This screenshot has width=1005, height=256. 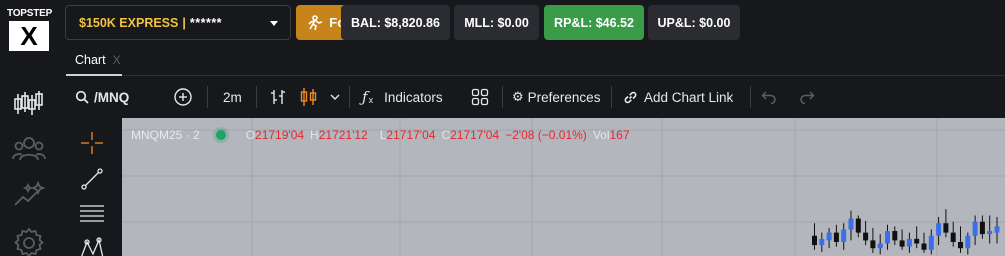 I want to click on symbol-label: /MNQ, so click(x=112, y=97).